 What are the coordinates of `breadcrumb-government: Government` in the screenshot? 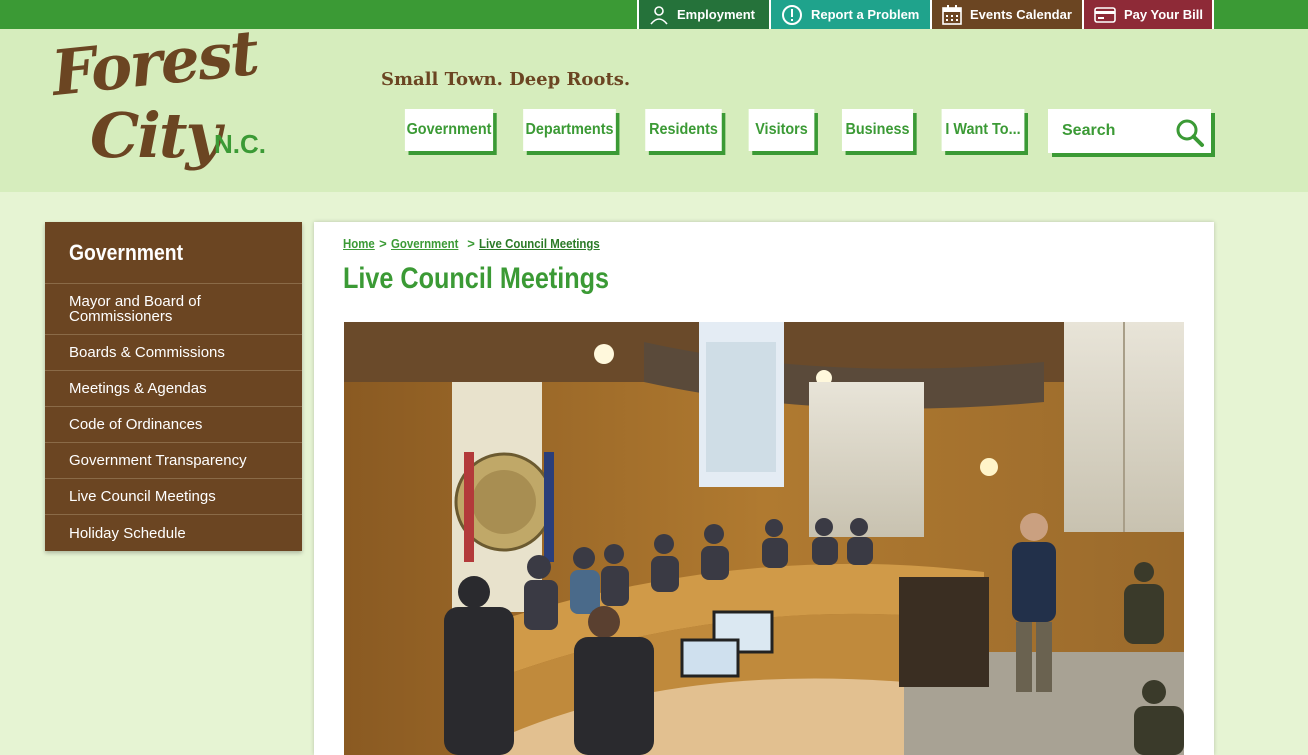 It's located at (424, 243).